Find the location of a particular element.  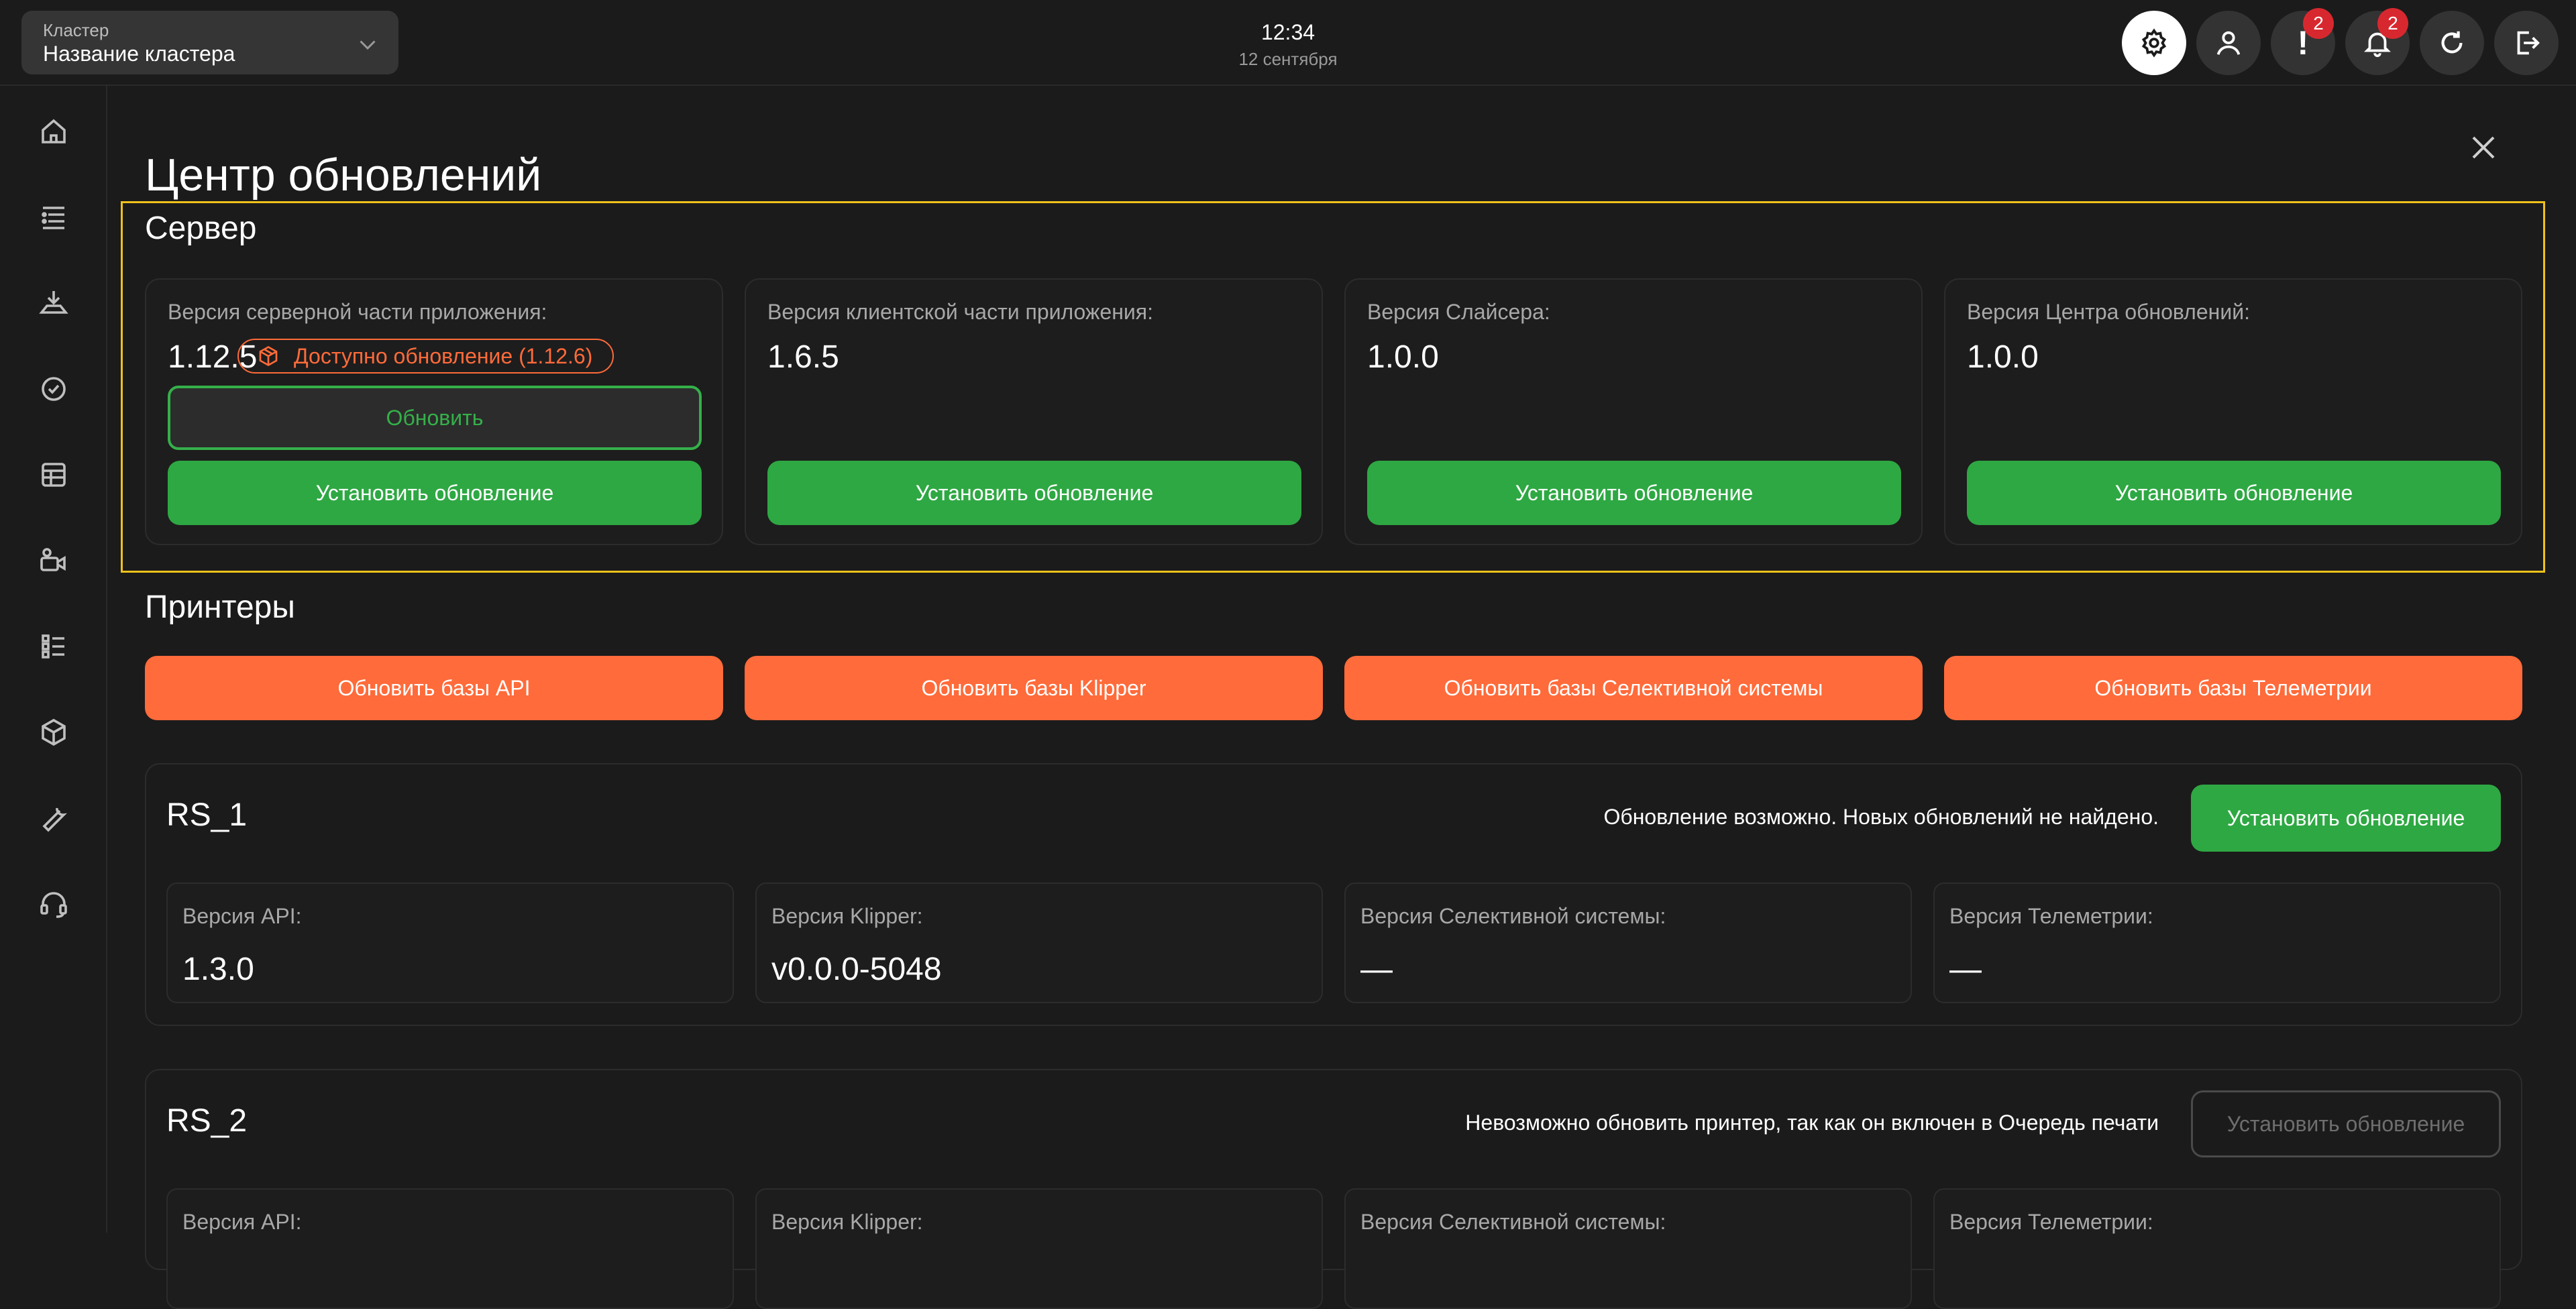

sidebar-item-queue is located at coordinates (53, 217).